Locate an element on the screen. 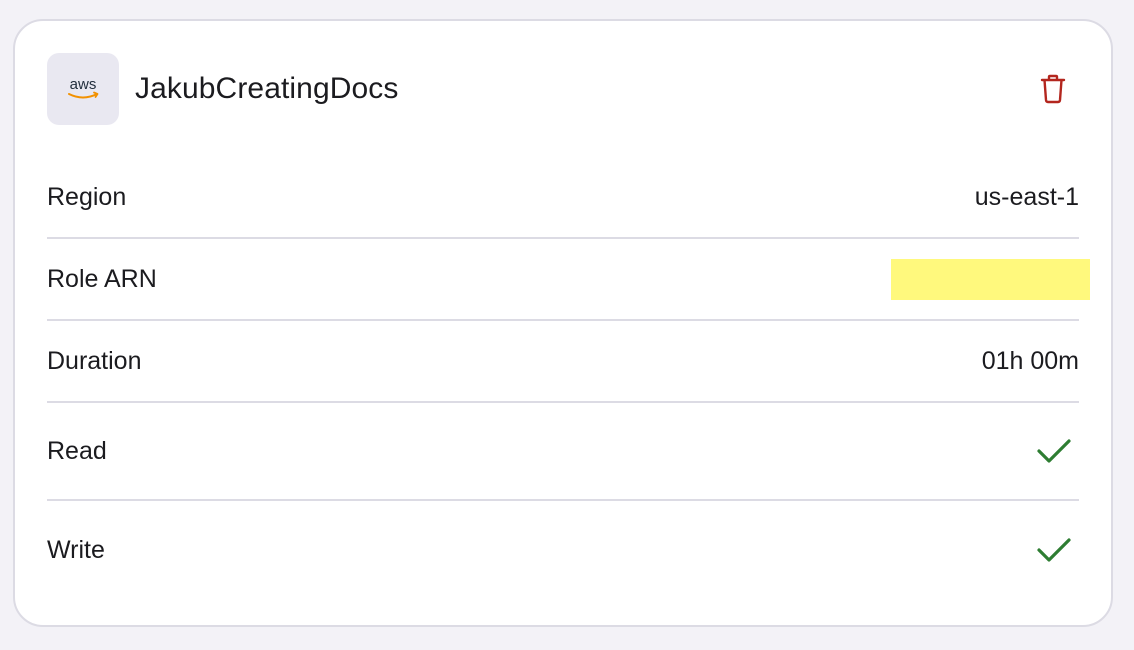 The height and width of the screenshot is (650, 1134). duration-label: Duration is located at coordinates (94, 360).